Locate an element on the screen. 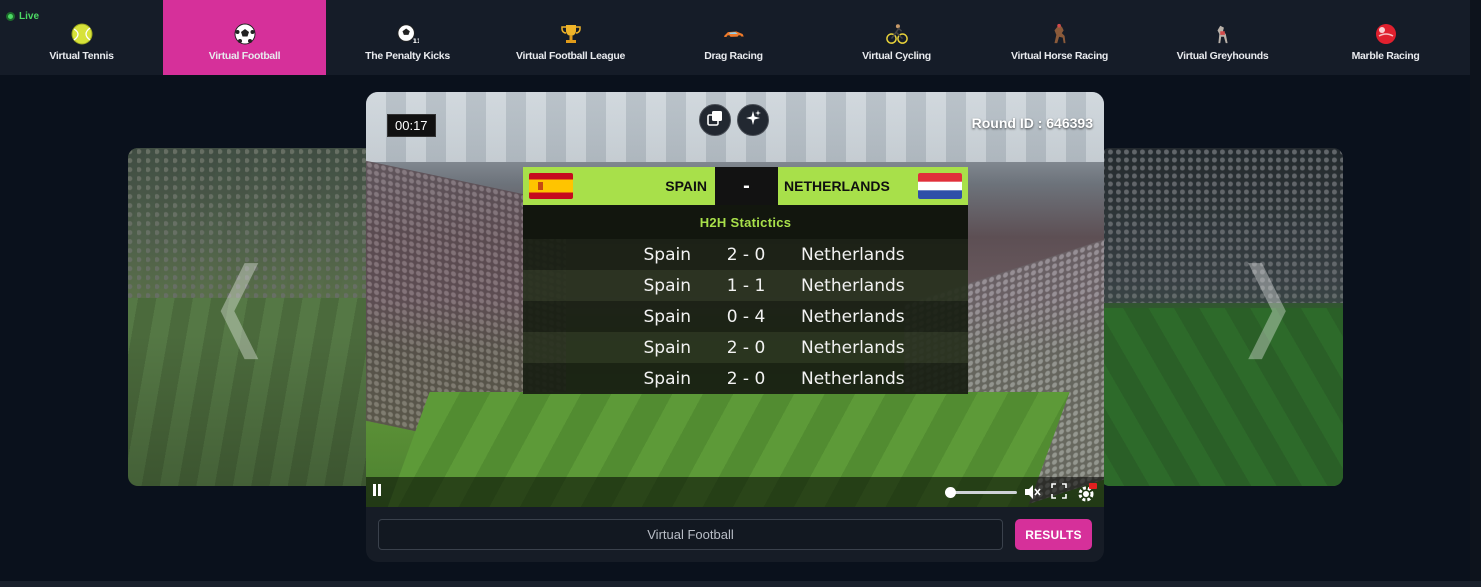  soccer-ball-icon is located at coordinates (245, 34).